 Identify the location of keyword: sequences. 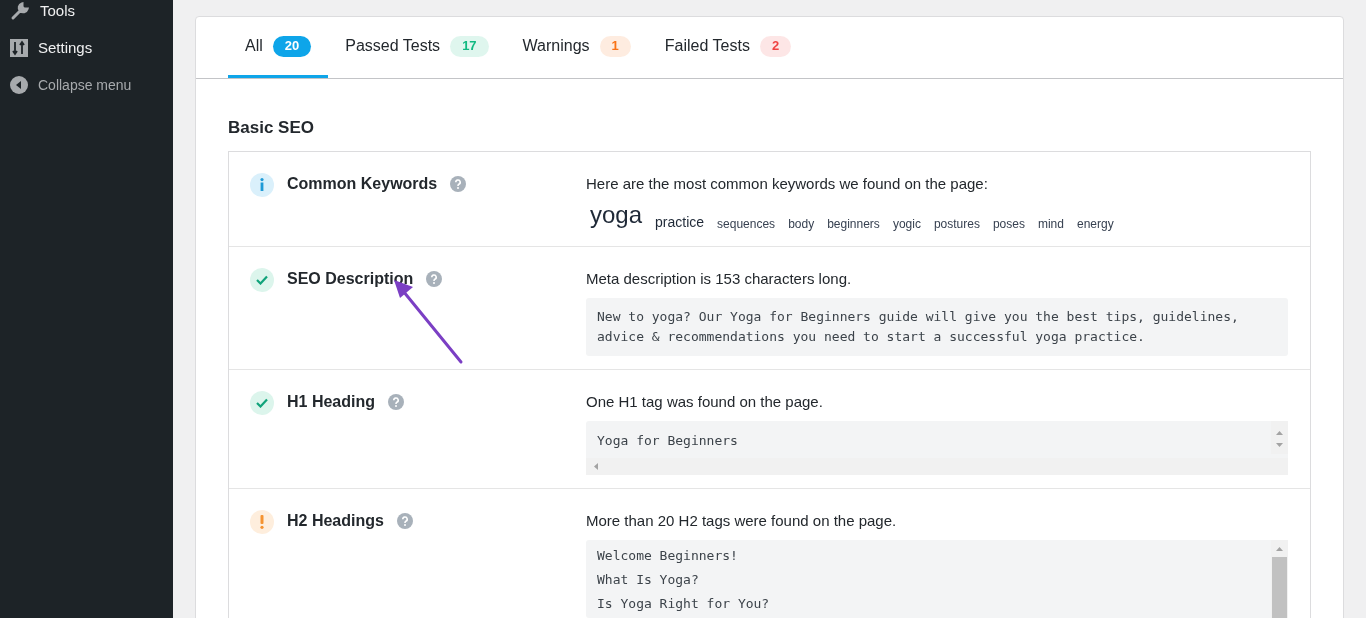
(746, 224).